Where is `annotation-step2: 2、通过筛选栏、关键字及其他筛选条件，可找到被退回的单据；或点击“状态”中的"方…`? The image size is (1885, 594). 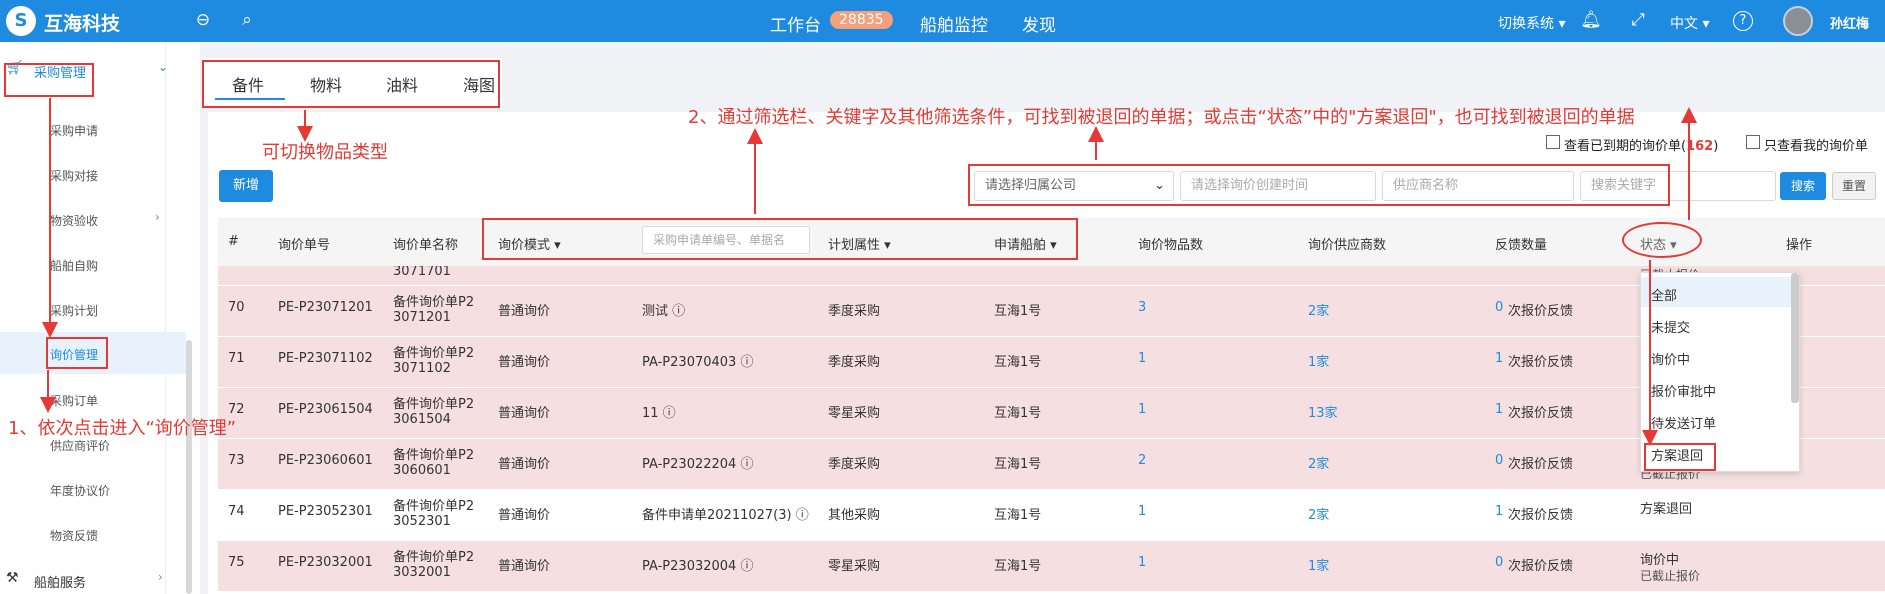 annotation-step2: 2、通过筛选栏、关键字及其他筛选条件，可找到被退回的单据；或点击“状态”中的"方… is located at coordinates (1161, 117).